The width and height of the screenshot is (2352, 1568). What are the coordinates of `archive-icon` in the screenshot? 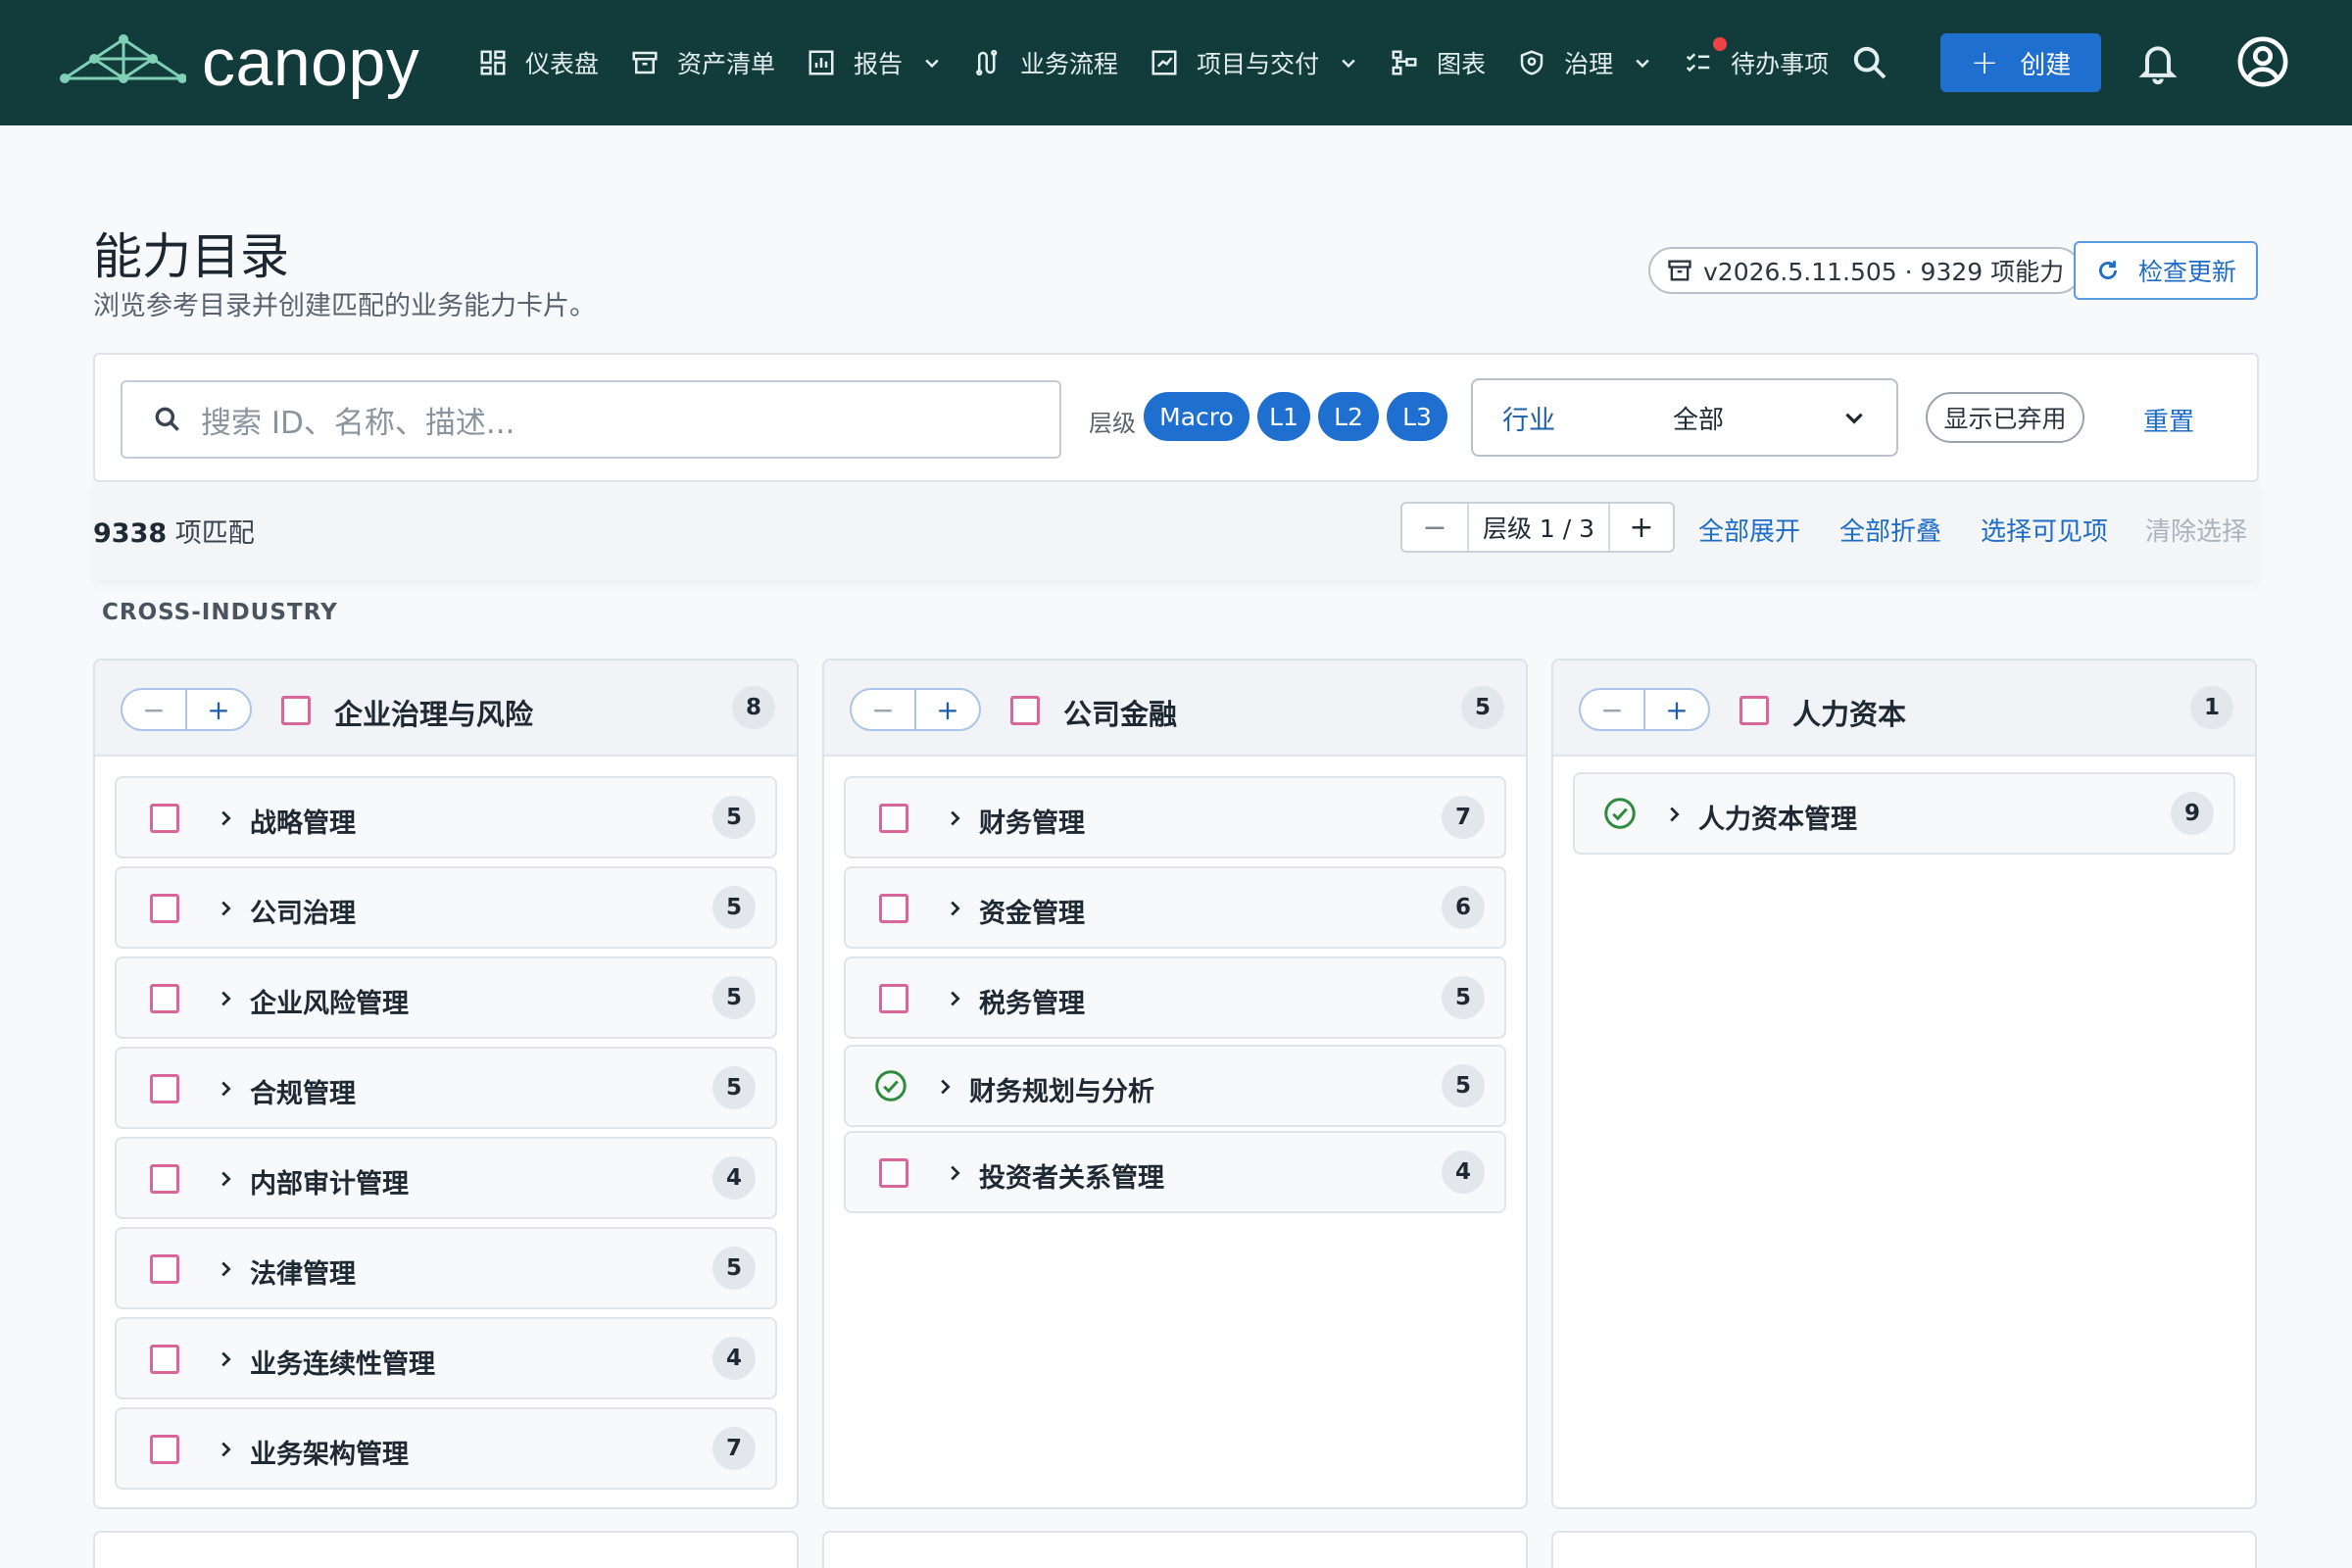 It's located at (1679, 270).